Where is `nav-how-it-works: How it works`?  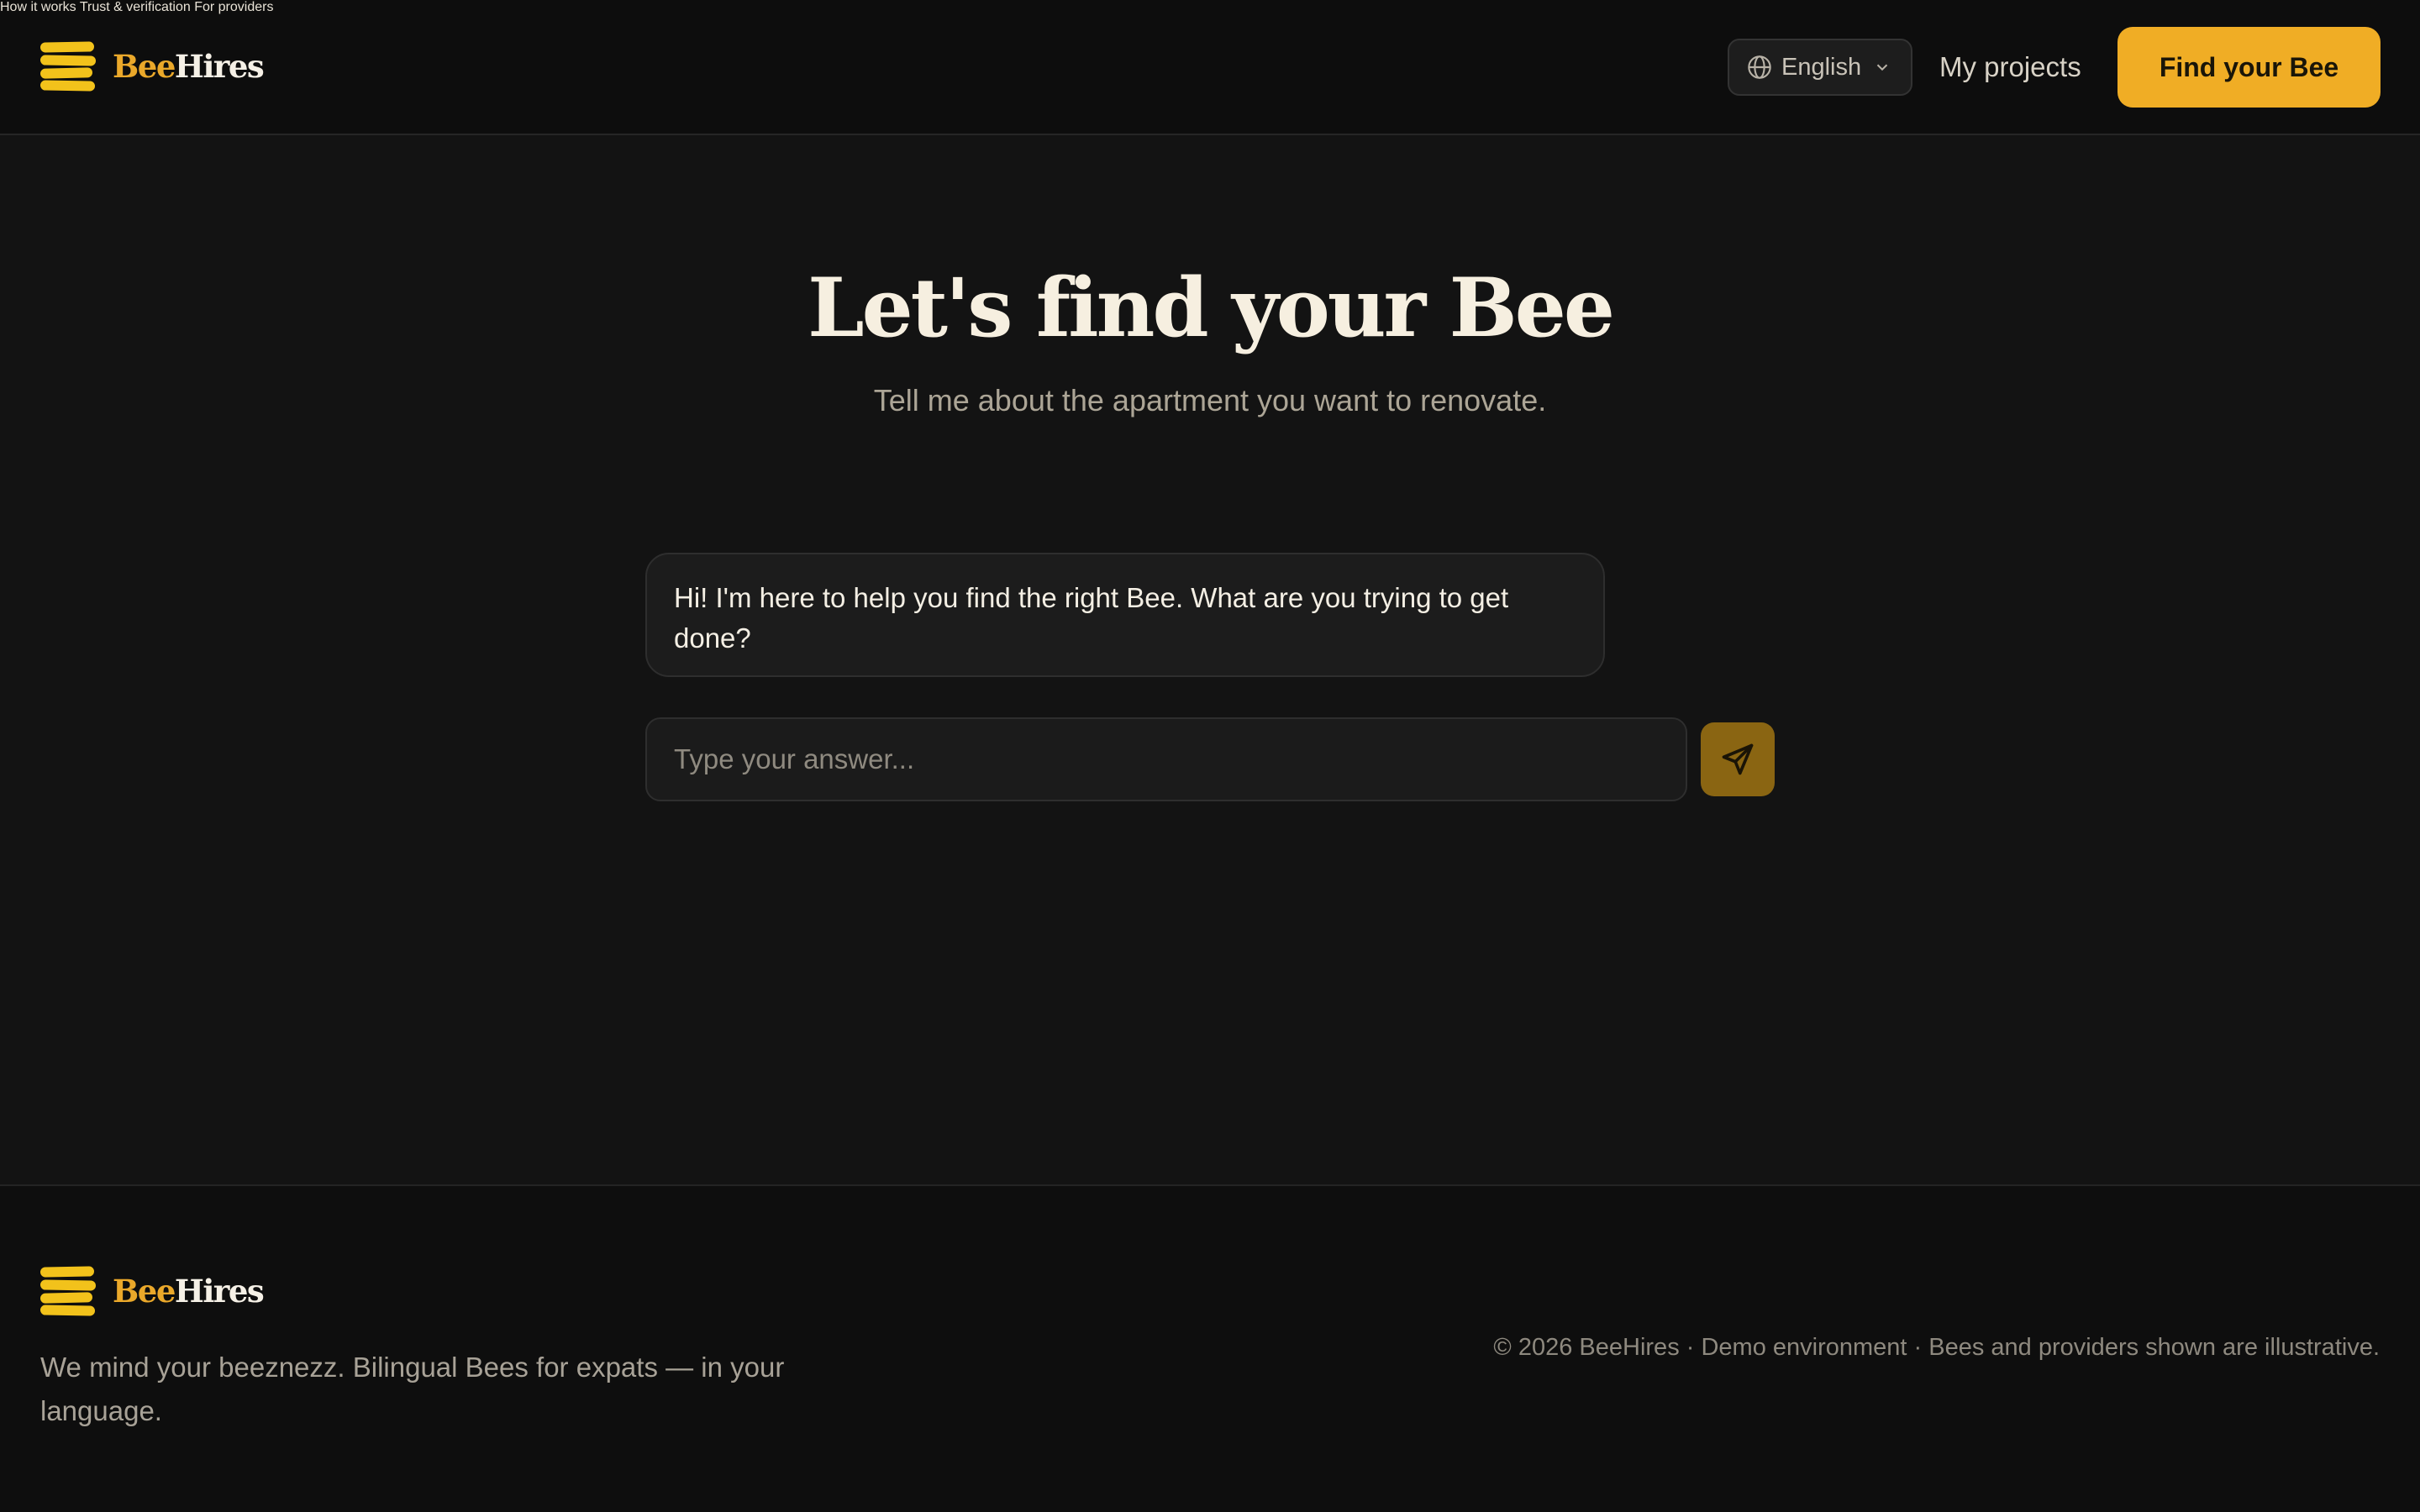
nav-how-it-works: How it works is located at coordinates (38, 7).